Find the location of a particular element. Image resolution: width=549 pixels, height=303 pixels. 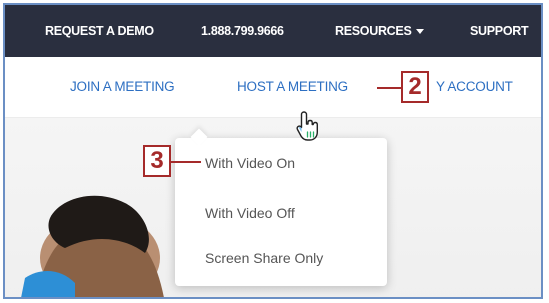

resources-label: RESOURCES is located at coordinates (373, 31).